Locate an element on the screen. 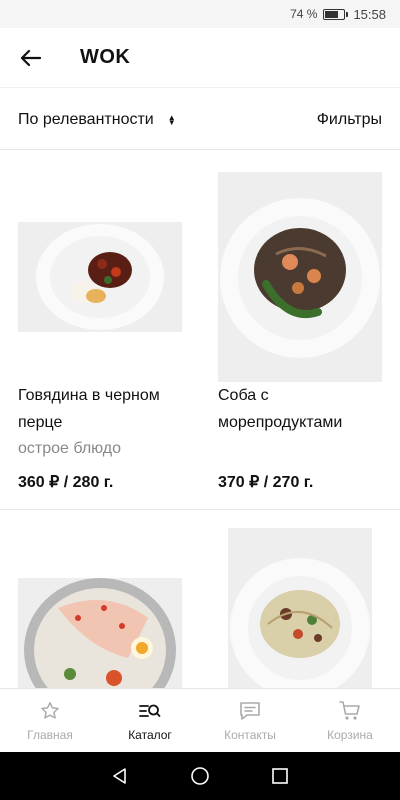  product-title: Соба с морепродуктами is located at coordinates (280, 409).